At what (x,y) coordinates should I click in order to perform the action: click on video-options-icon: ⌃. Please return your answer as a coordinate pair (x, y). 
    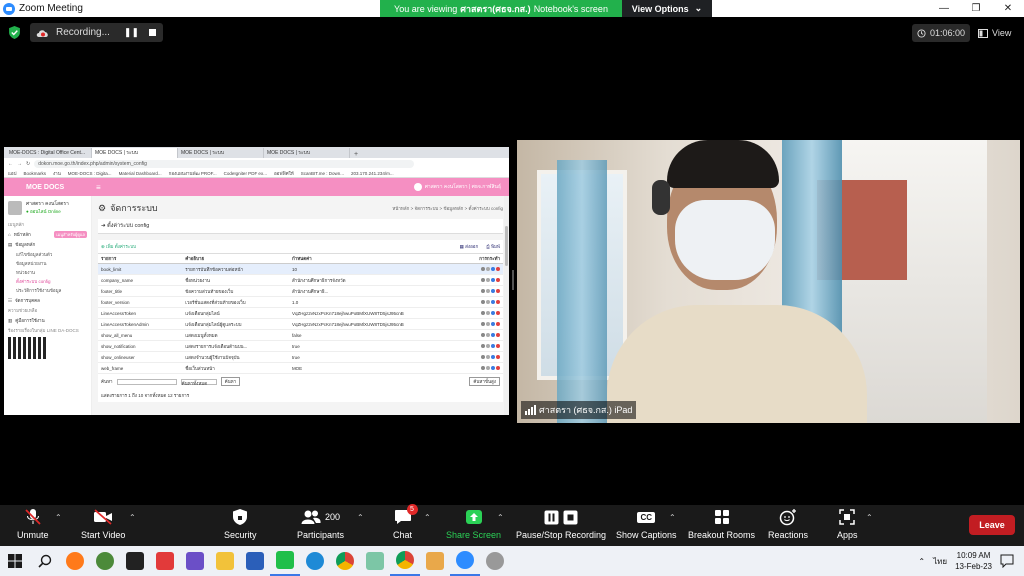
    Looking at the image, I should click on (132, 517).